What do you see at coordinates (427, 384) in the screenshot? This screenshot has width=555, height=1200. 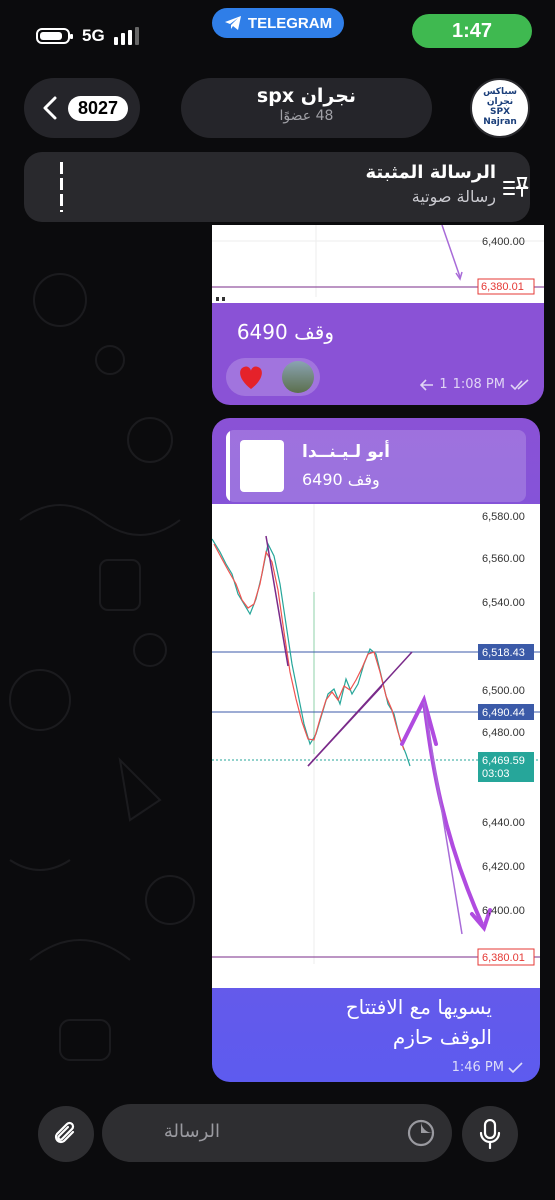 I see `reply-arrow-icon` at bounding box center [427, 384].